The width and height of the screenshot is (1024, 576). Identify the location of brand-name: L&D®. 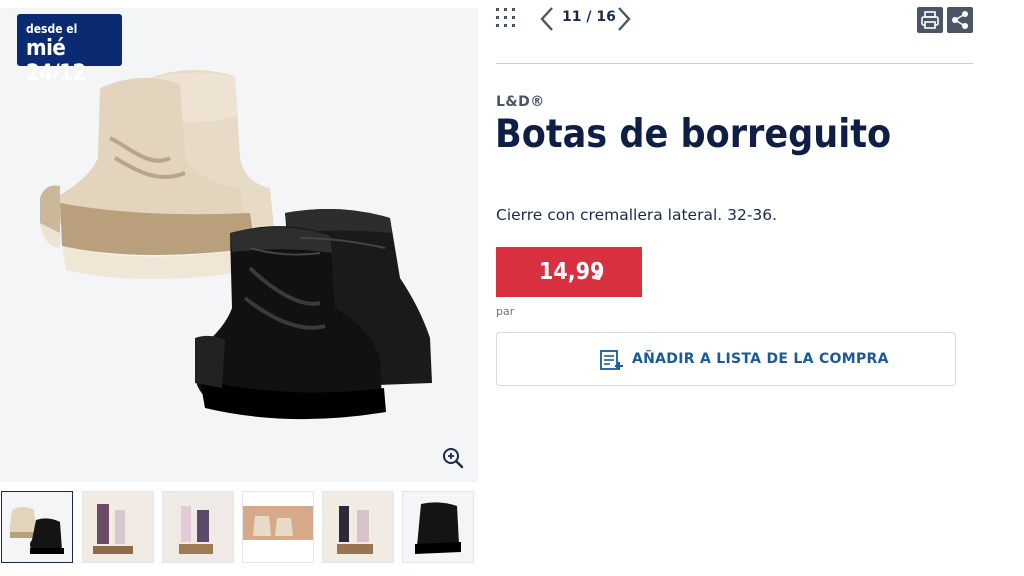
(520, 102).